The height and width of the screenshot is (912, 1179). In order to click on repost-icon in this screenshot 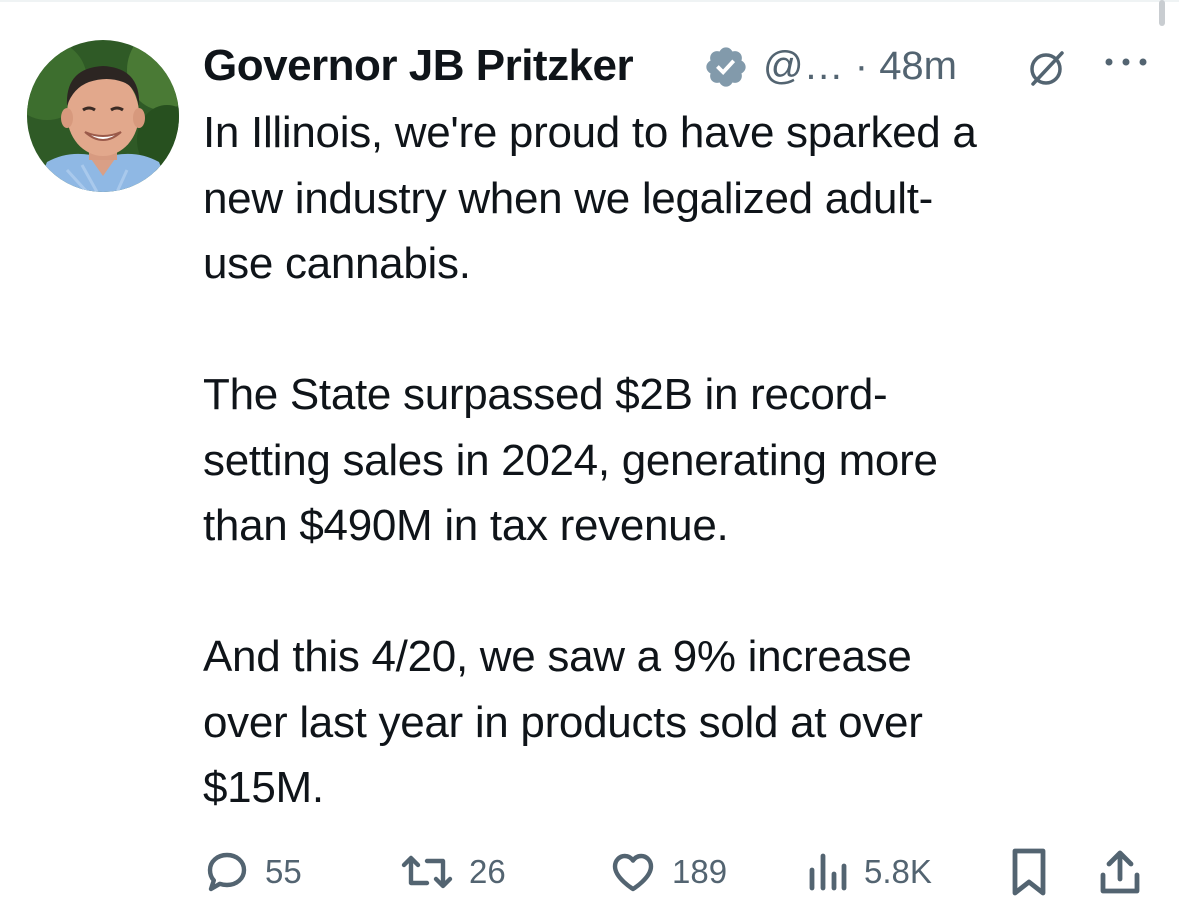, I will do `click(427, 872)`.